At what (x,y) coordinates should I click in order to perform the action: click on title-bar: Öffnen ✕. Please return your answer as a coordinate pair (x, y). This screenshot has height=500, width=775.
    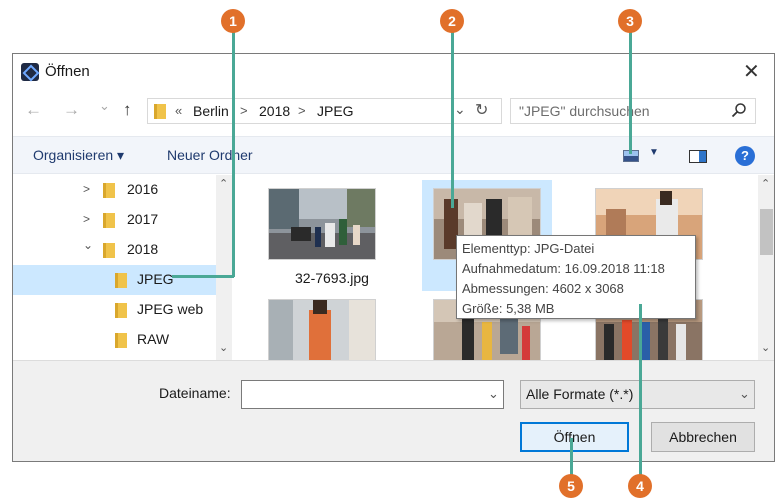
    Looking at the image, I should click on (393, 71).